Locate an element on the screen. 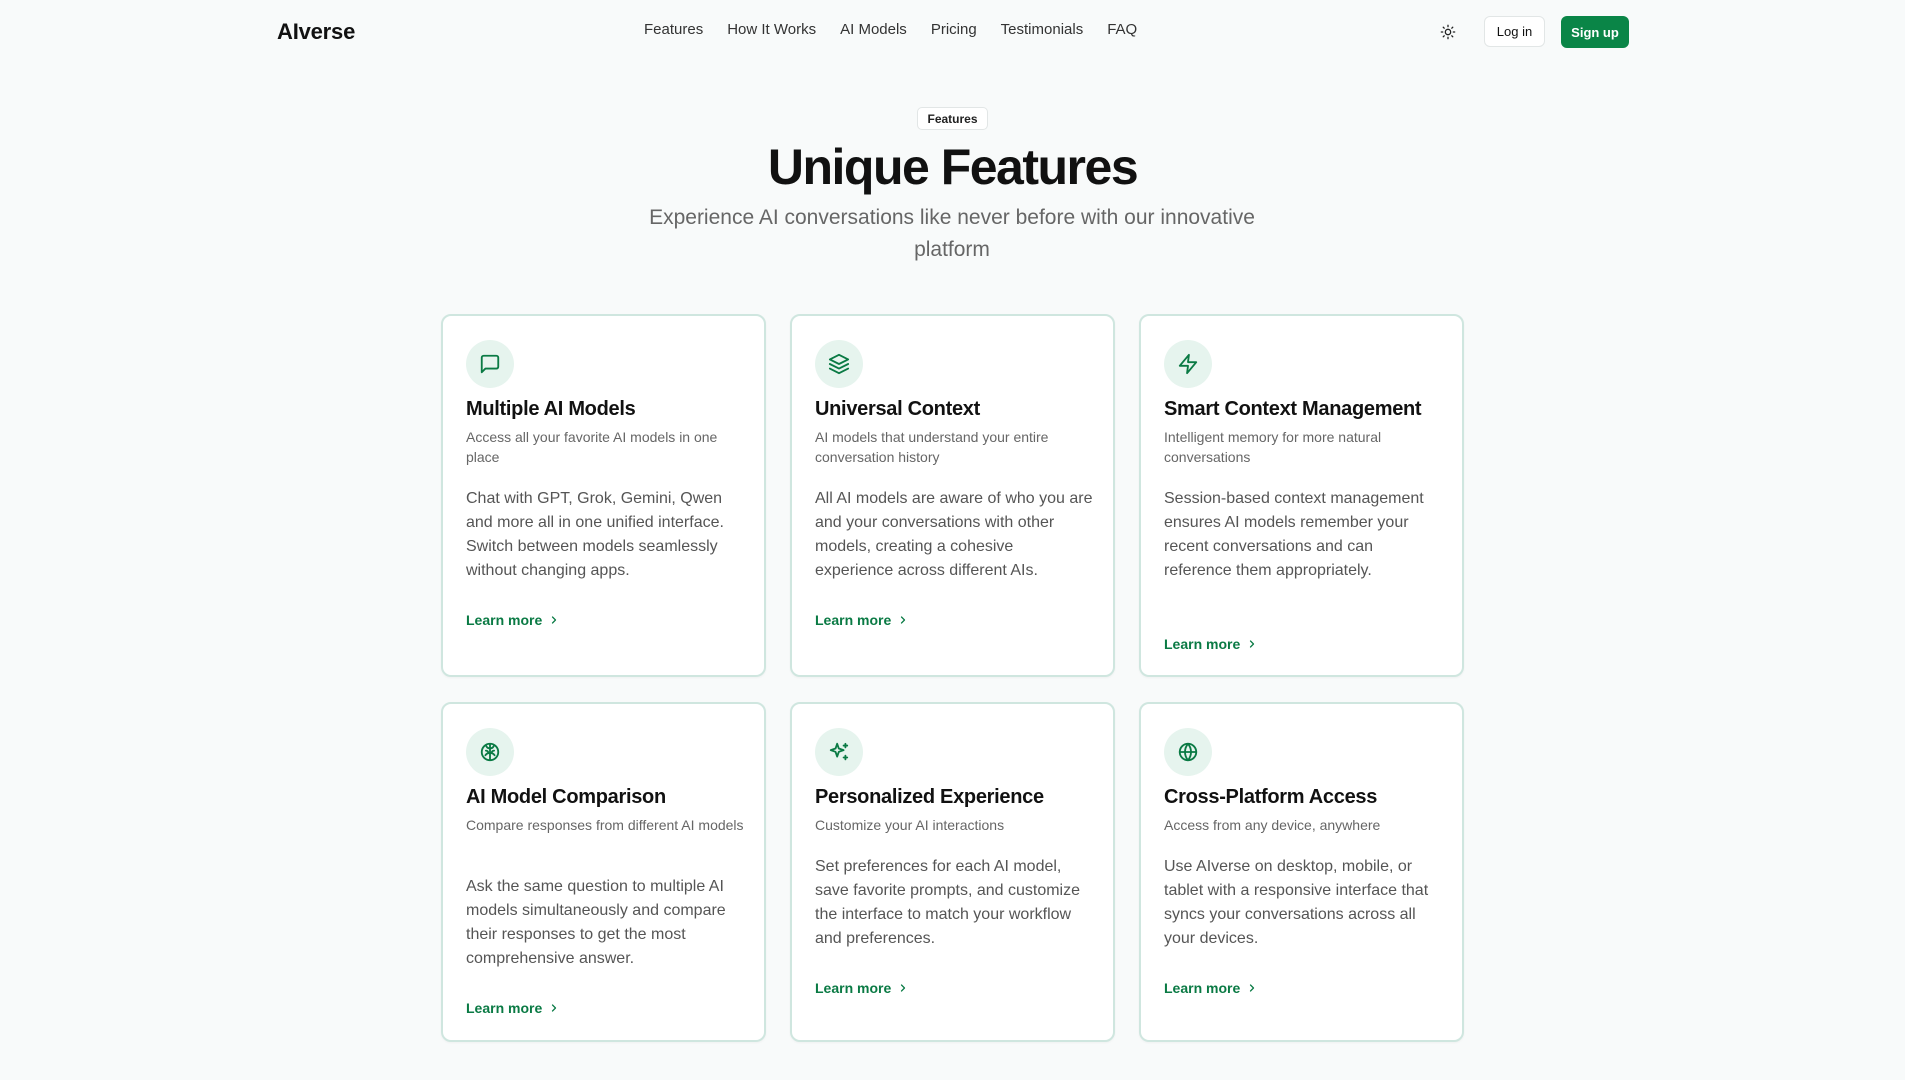 The height and width of the screenshot is (1080, 1905). theme-toggle-button is located at coordinates (1448, 32).